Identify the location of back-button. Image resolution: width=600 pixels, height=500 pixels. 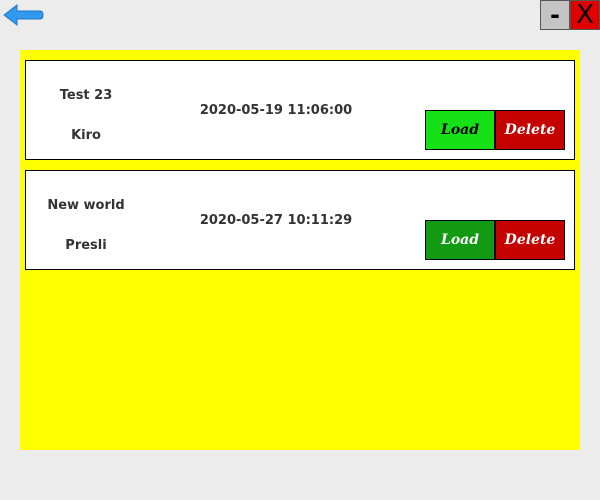
(23, 15).